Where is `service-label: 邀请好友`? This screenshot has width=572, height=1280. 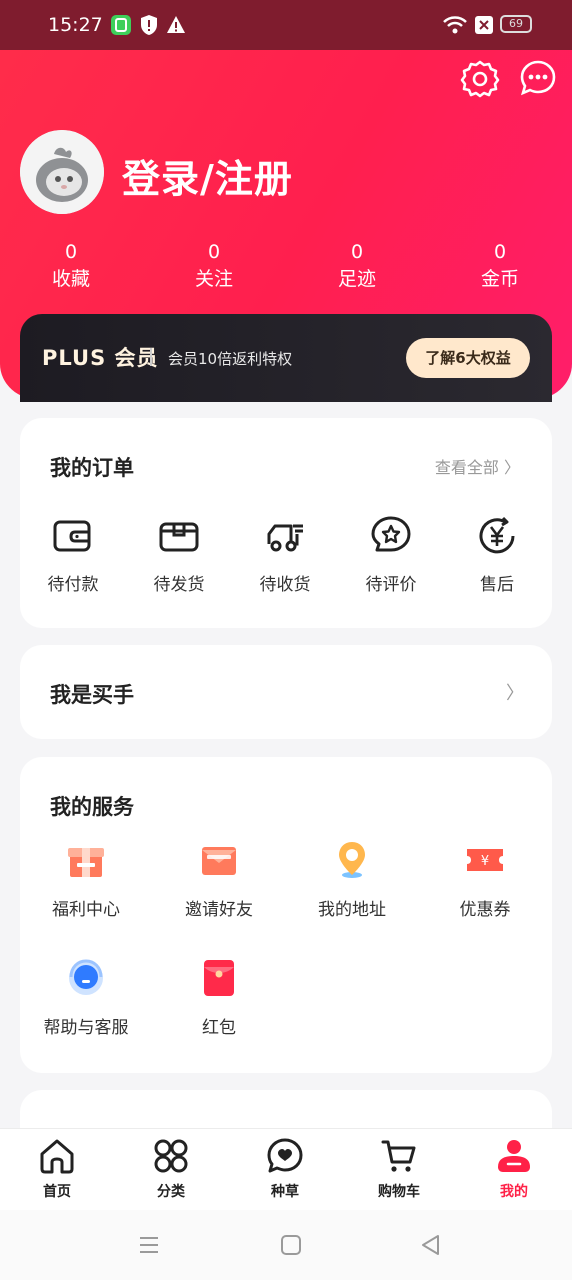 service-label: 邀请好友 is located at coordinates (219, 910).